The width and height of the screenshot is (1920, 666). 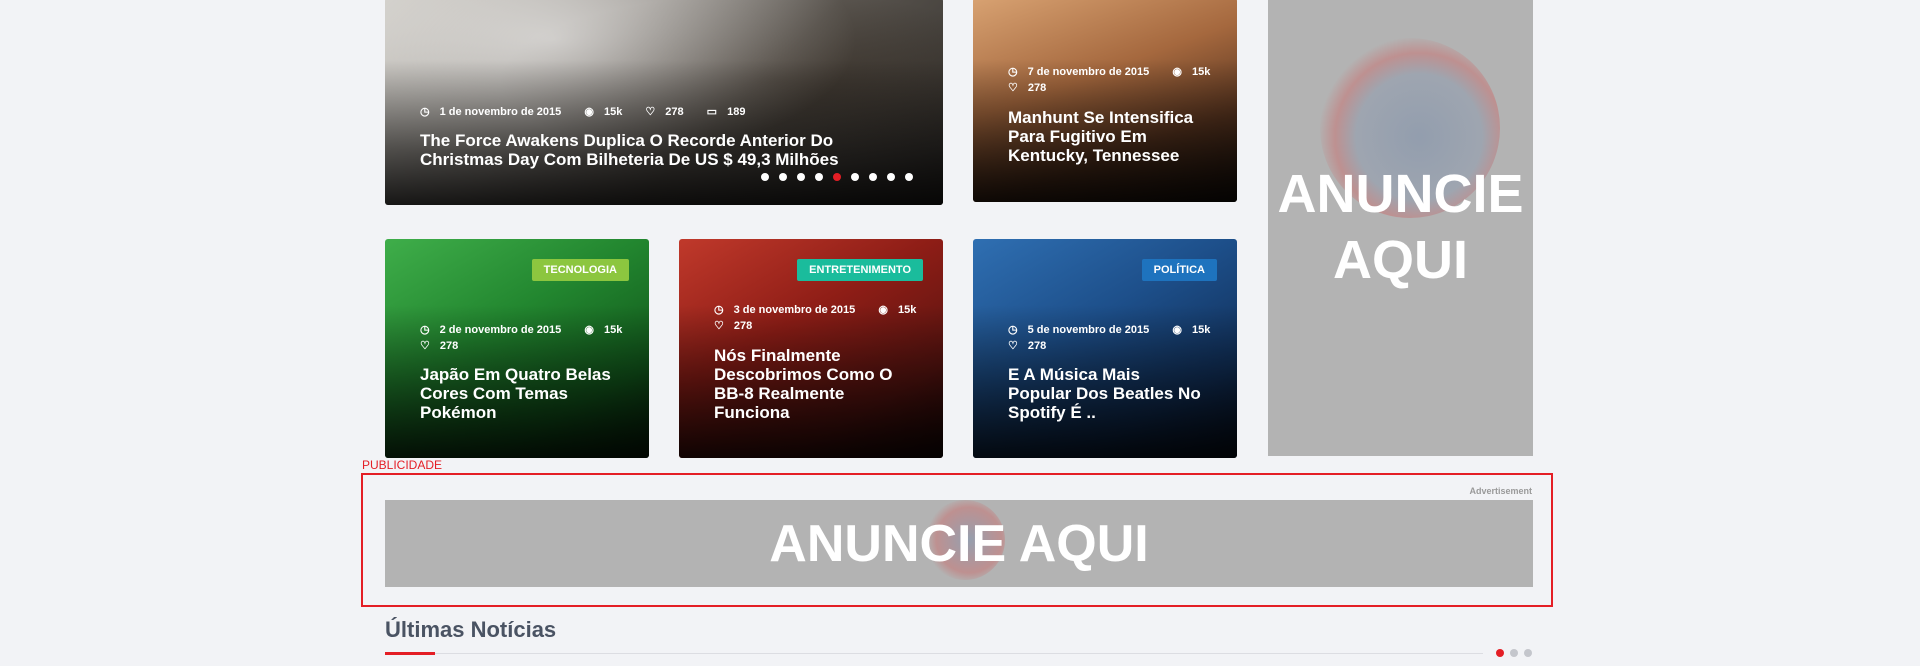 I want to click on slider-meta: ◷ 1 de novembro de 2015 ◉ 15k ♡ 278 ▭ 189, so click(x=592, y=112).